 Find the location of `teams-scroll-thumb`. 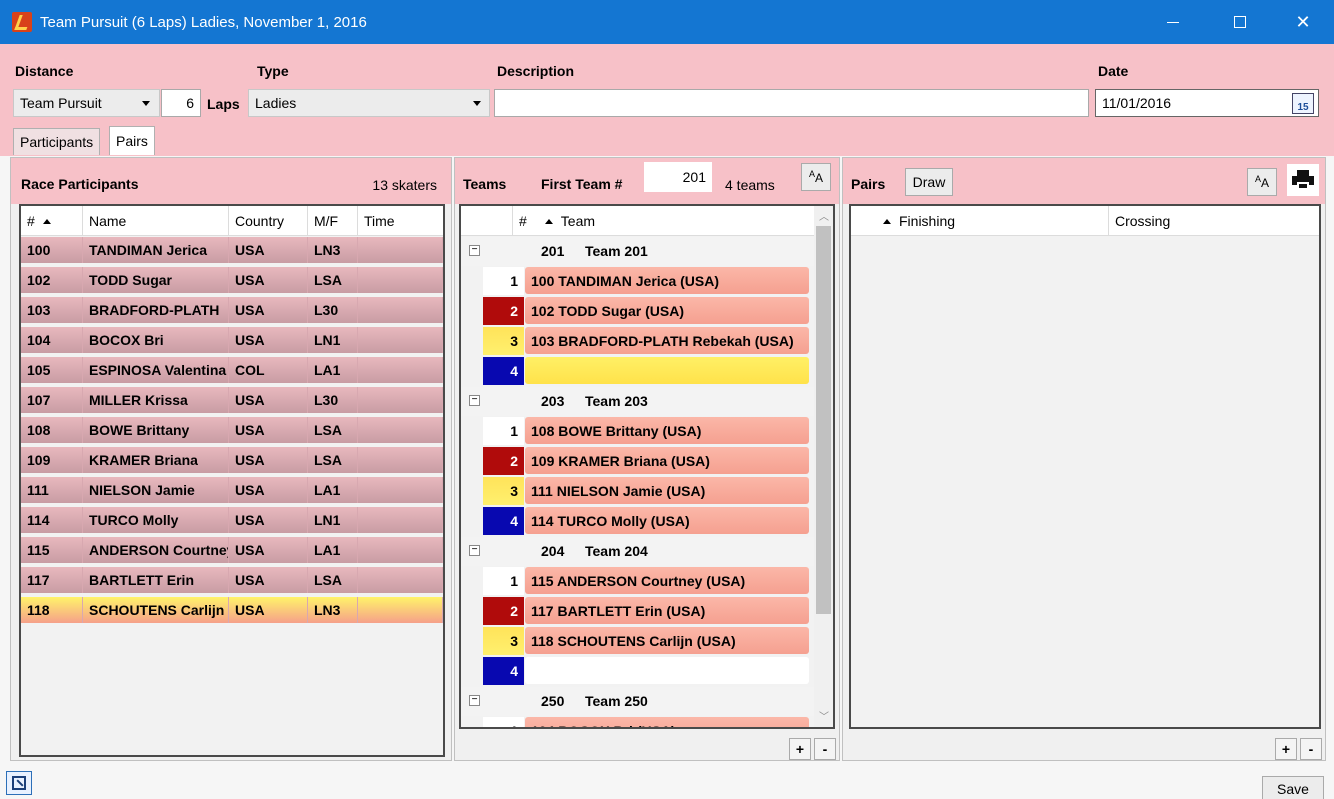

teams-scroll-thumb is located at coordinates (823, 420).